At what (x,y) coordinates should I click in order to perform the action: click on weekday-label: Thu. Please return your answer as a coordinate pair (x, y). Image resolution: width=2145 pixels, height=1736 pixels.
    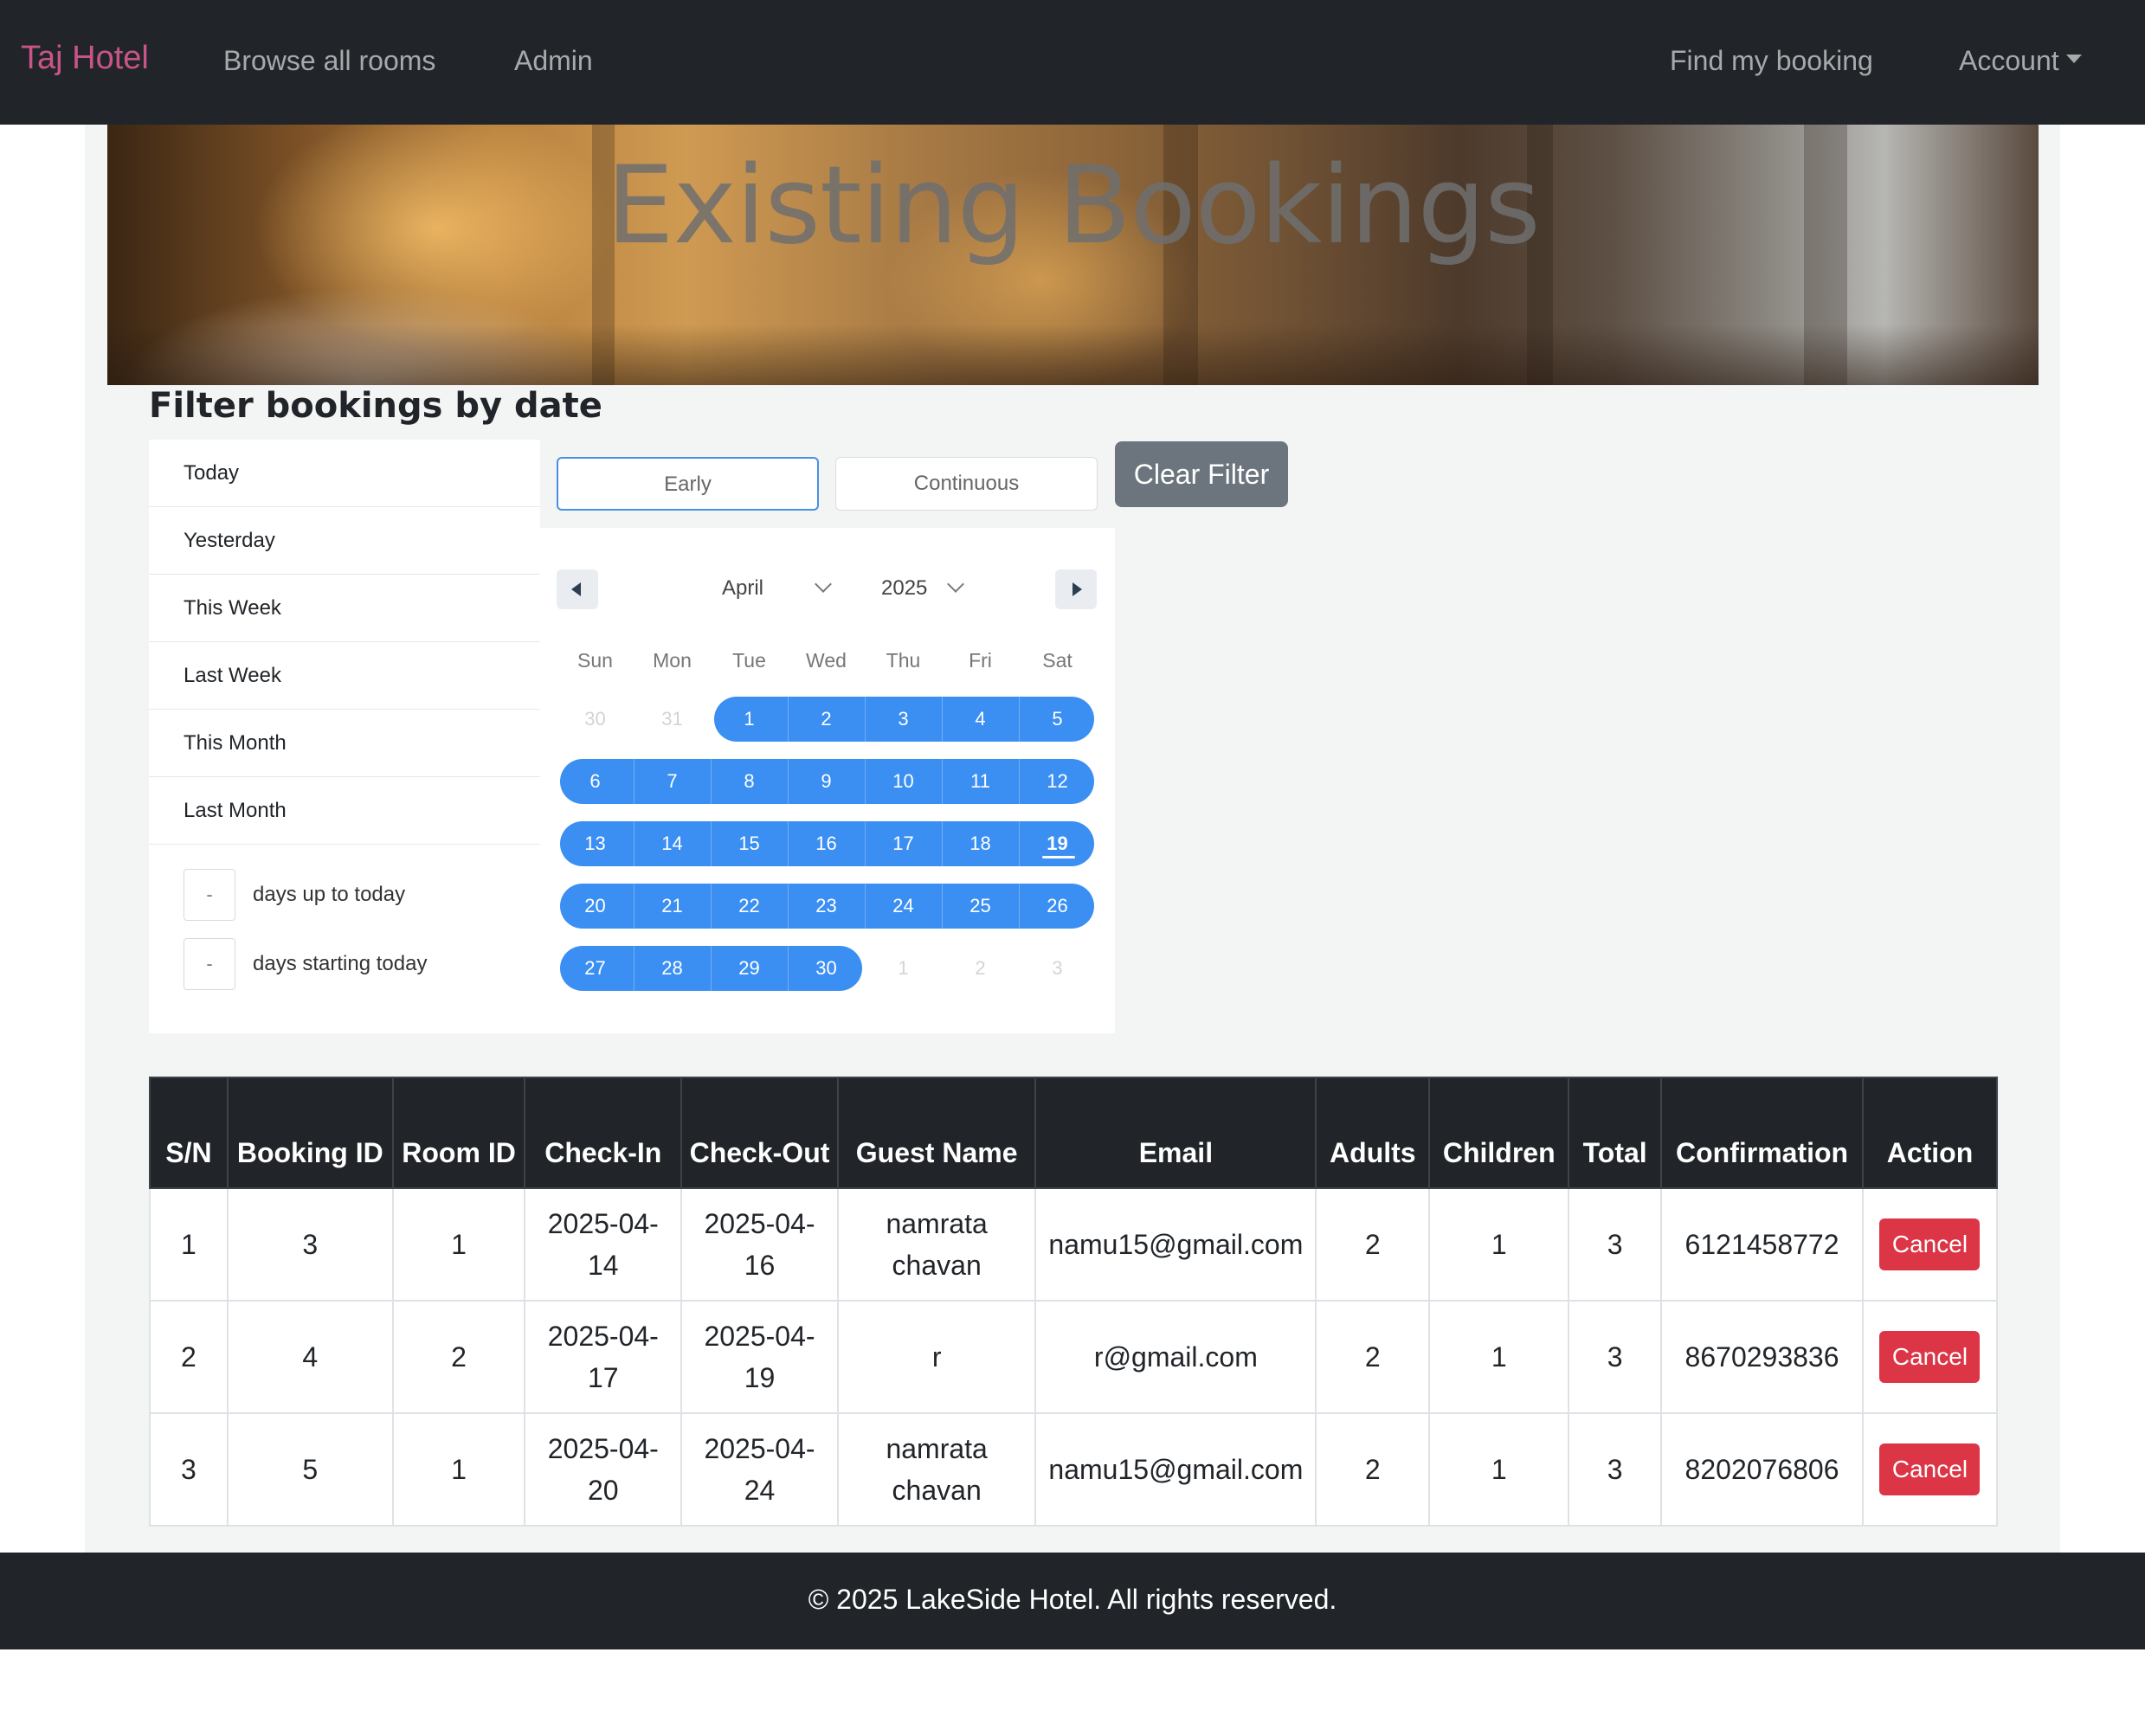
    Looking at the image, I should click on (903, 660).